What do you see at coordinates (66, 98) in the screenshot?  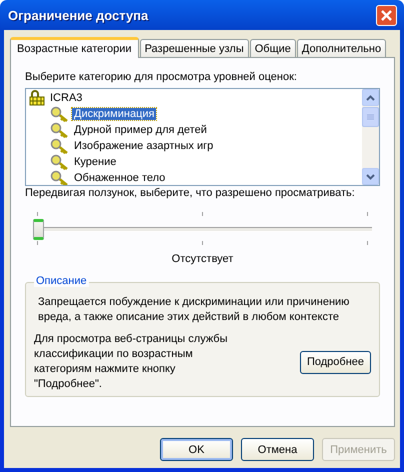 I see `tree-item: ICRA3` at bounding box center [66, 98].